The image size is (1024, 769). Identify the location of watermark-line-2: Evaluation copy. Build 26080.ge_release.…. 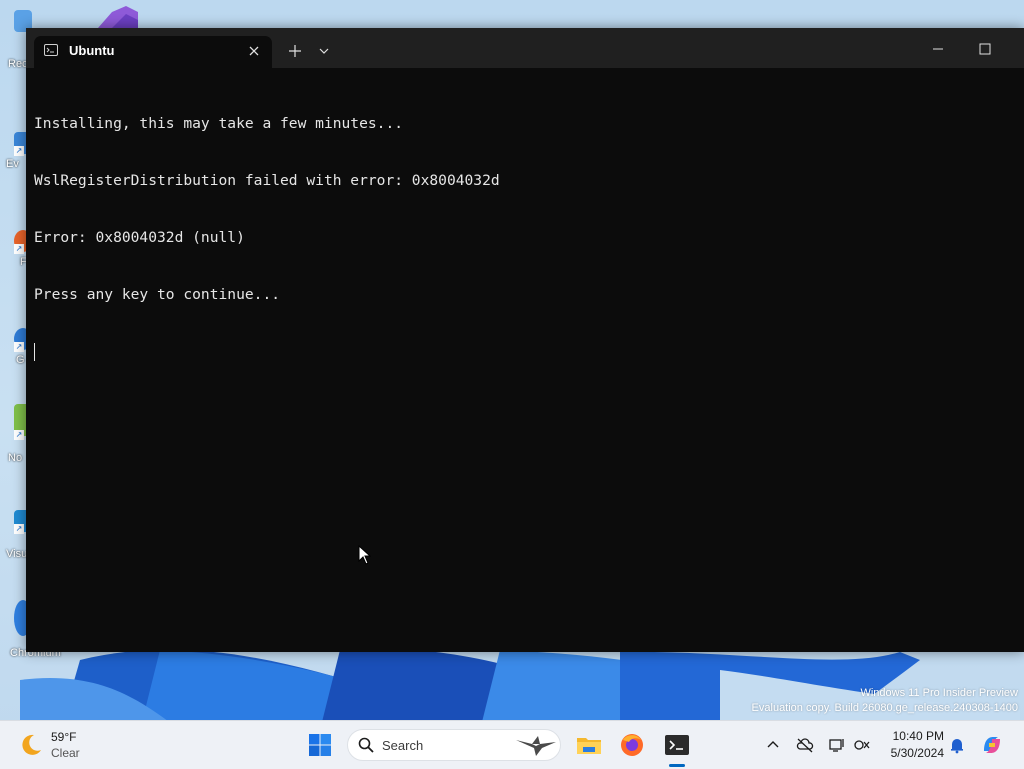
(884, 708).